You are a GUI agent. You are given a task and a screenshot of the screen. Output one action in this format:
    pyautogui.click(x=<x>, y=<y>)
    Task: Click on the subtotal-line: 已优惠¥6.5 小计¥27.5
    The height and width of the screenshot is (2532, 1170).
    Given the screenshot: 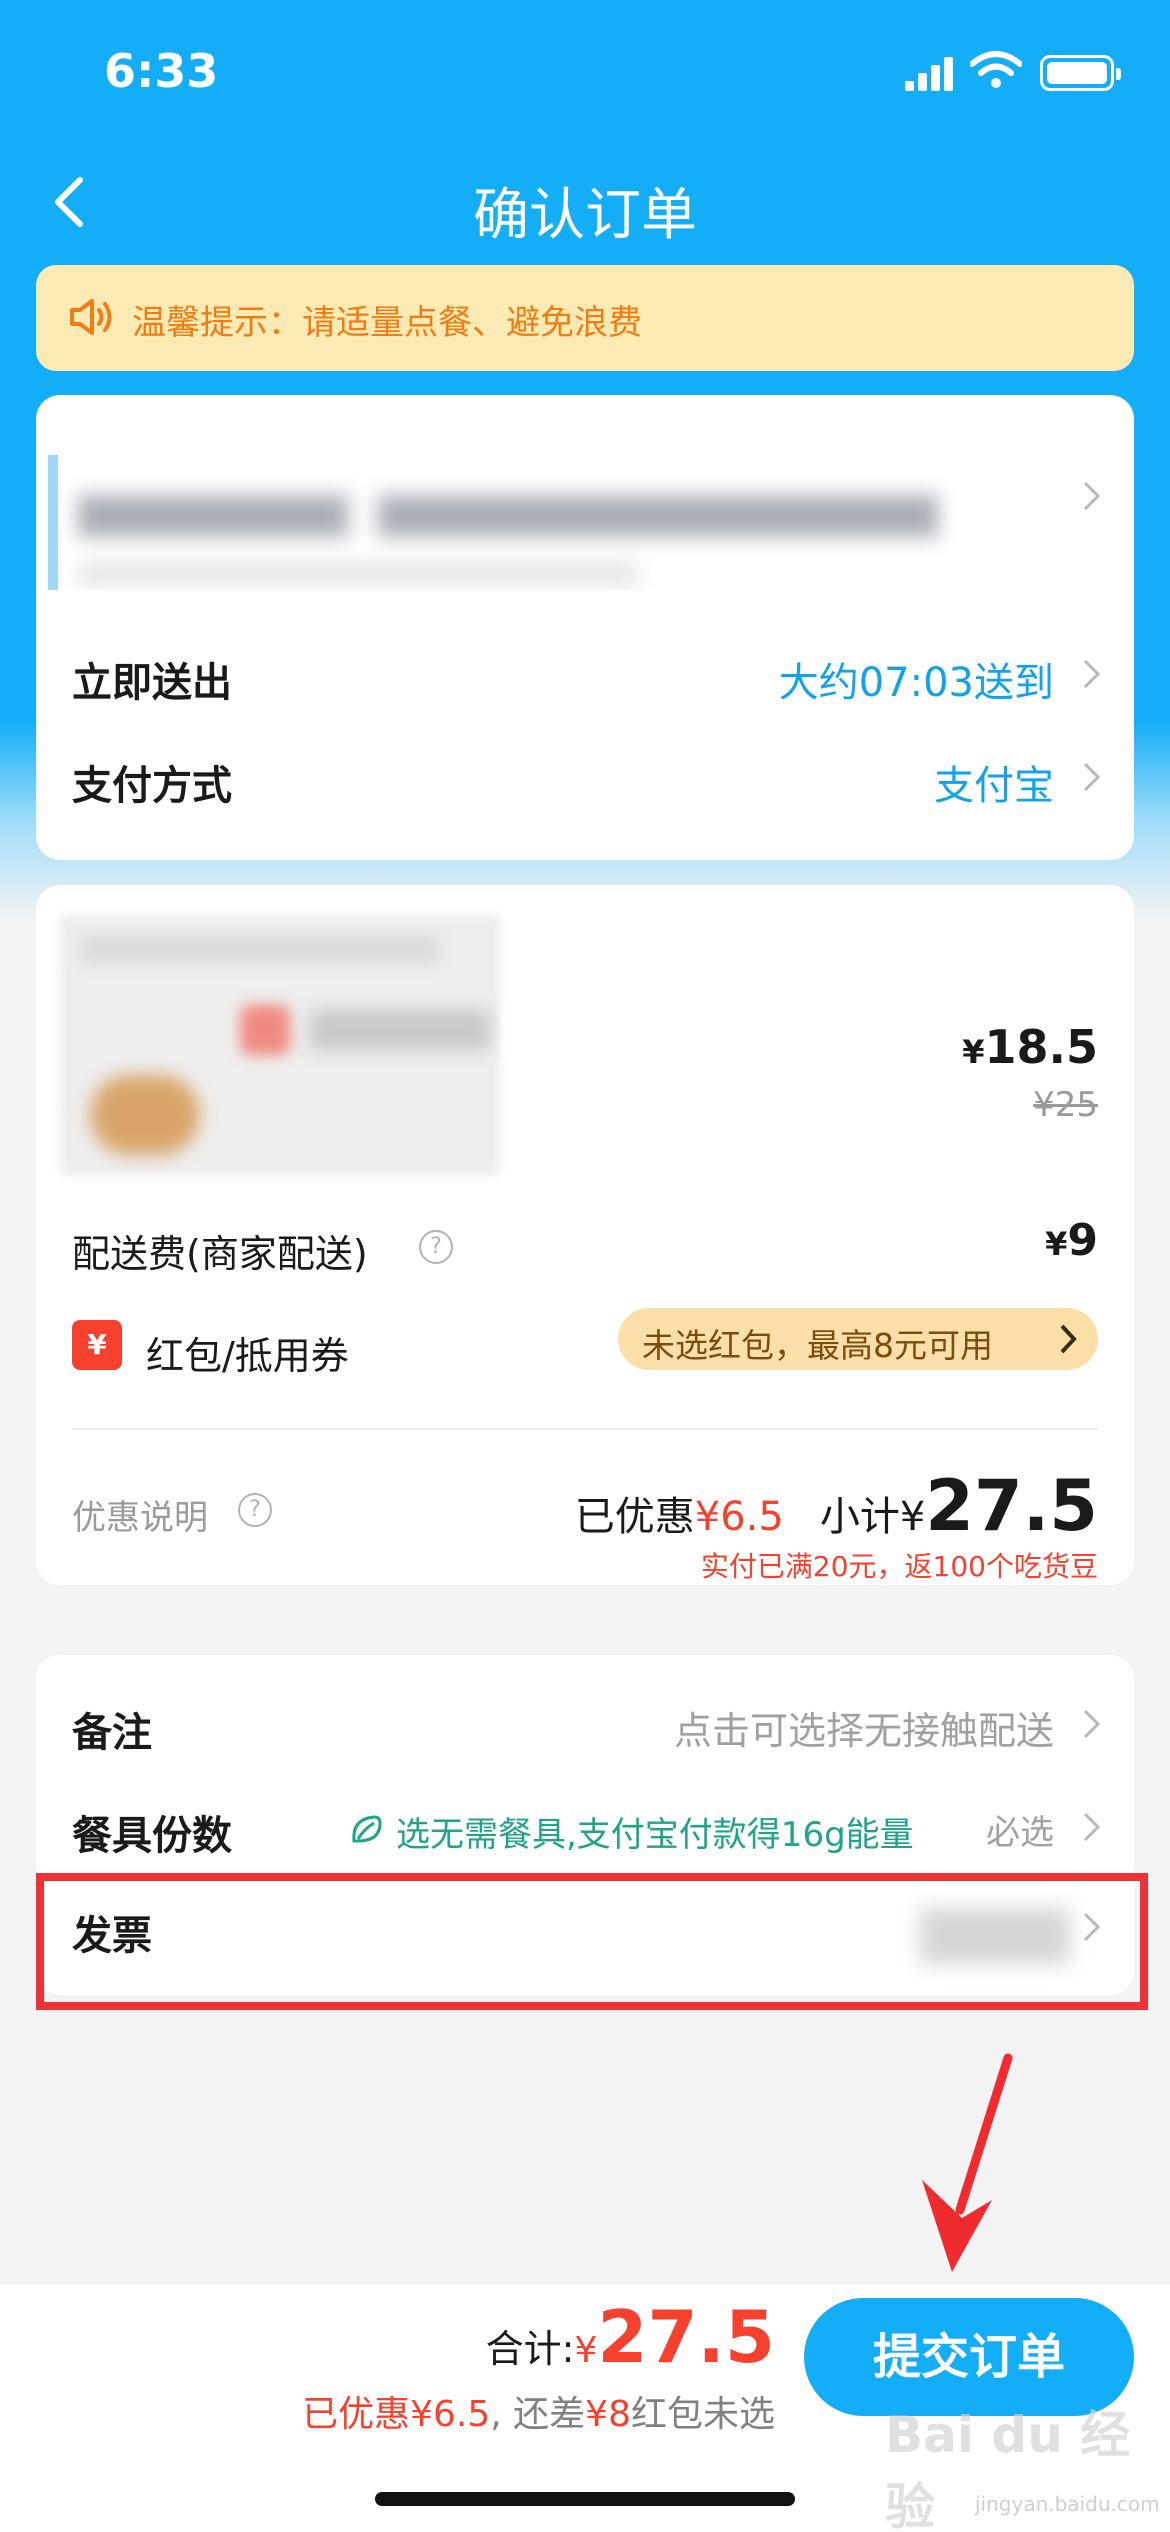 What is the action you would take?
    pyautogui.click(x=836, y=1506)
    